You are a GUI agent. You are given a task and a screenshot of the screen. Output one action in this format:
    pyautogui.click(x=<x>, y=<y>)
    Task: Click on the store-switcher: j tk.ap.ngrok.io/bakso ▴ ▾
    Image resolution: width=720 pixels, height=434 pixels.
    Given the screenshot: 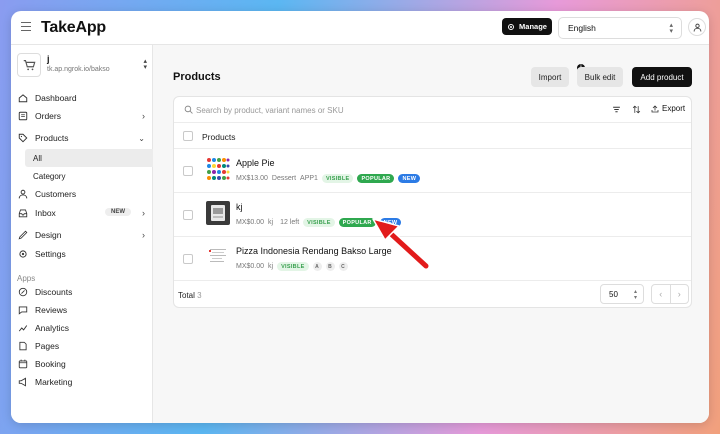 What is the action you would take?
    pyautogui.click(x=83, y=66)
    